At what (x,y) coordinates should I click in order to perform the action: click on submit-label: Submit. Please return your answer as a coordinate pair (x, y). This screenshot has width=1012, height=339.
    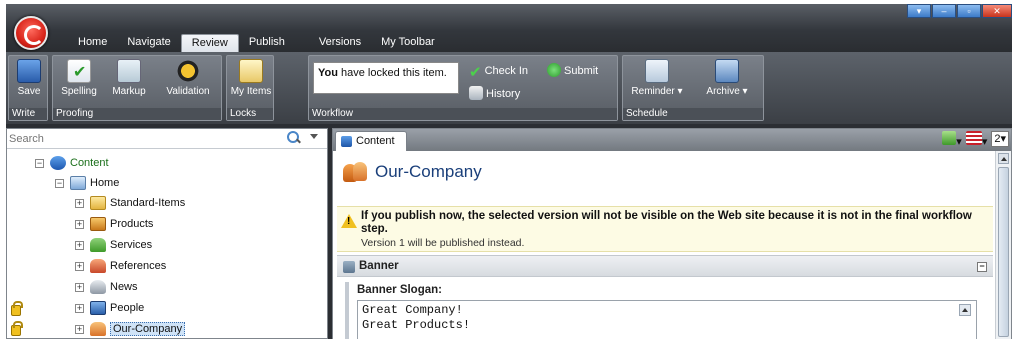
    Looking at the image, I should click on (581, 71).